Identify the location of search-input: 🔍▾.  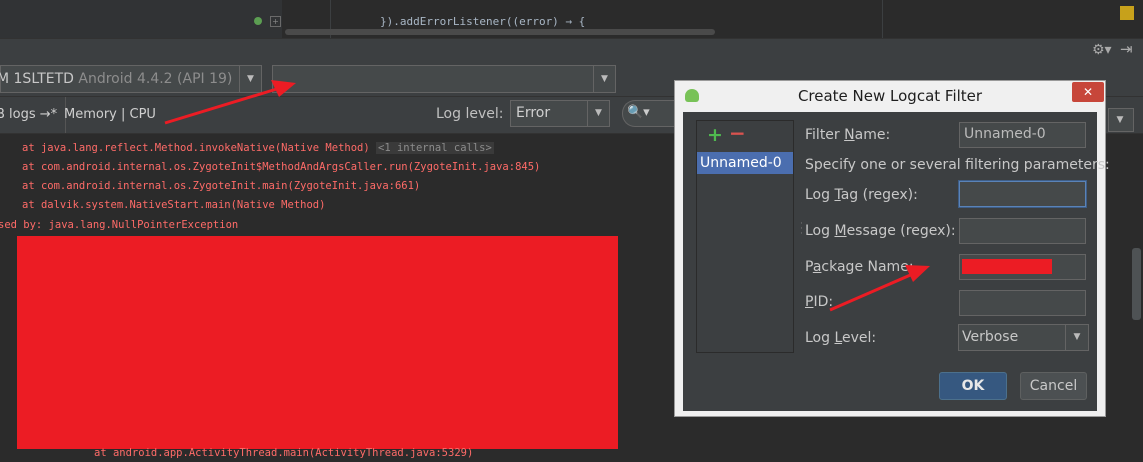
(652, 113).